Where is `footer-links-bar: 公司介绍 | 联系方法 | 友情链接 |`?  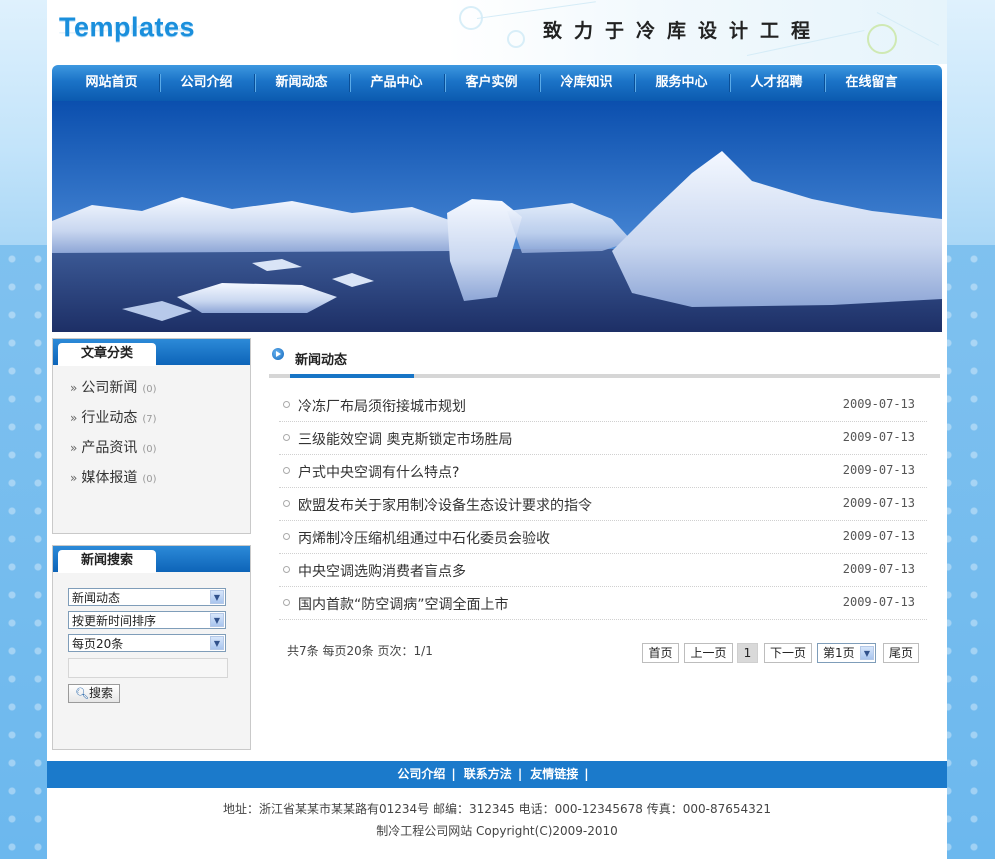 footer-links-bar: 公司介绍 | 联系方法 | 友情链接 | is located at coordinates (497, 774).